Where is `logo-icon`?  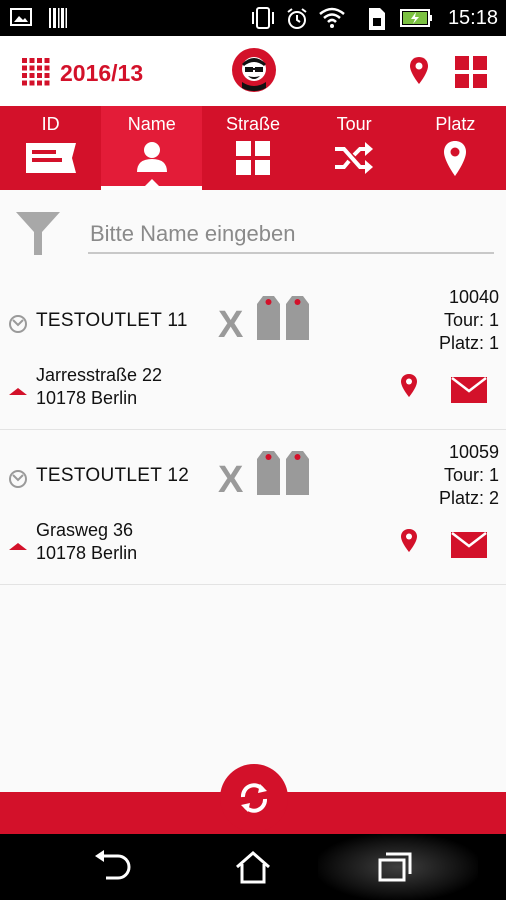
logo-icon is located at coordinates (254, 74).